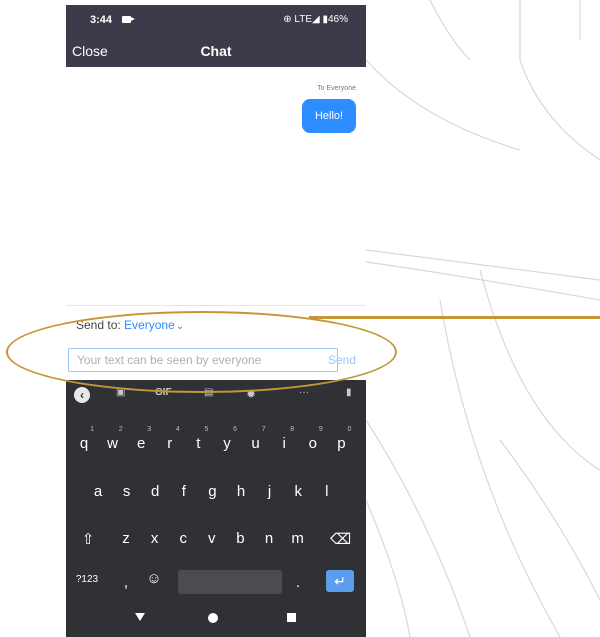  What do you see at coordinates (340, 539) in the screenshot?
I see `backspace-key: ⌫` at bounding box center [340, 539].